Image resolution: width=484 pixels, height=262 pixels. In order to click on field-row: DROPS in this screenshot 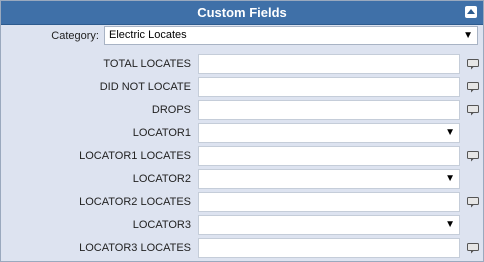, I will do `click(242, 110)`.